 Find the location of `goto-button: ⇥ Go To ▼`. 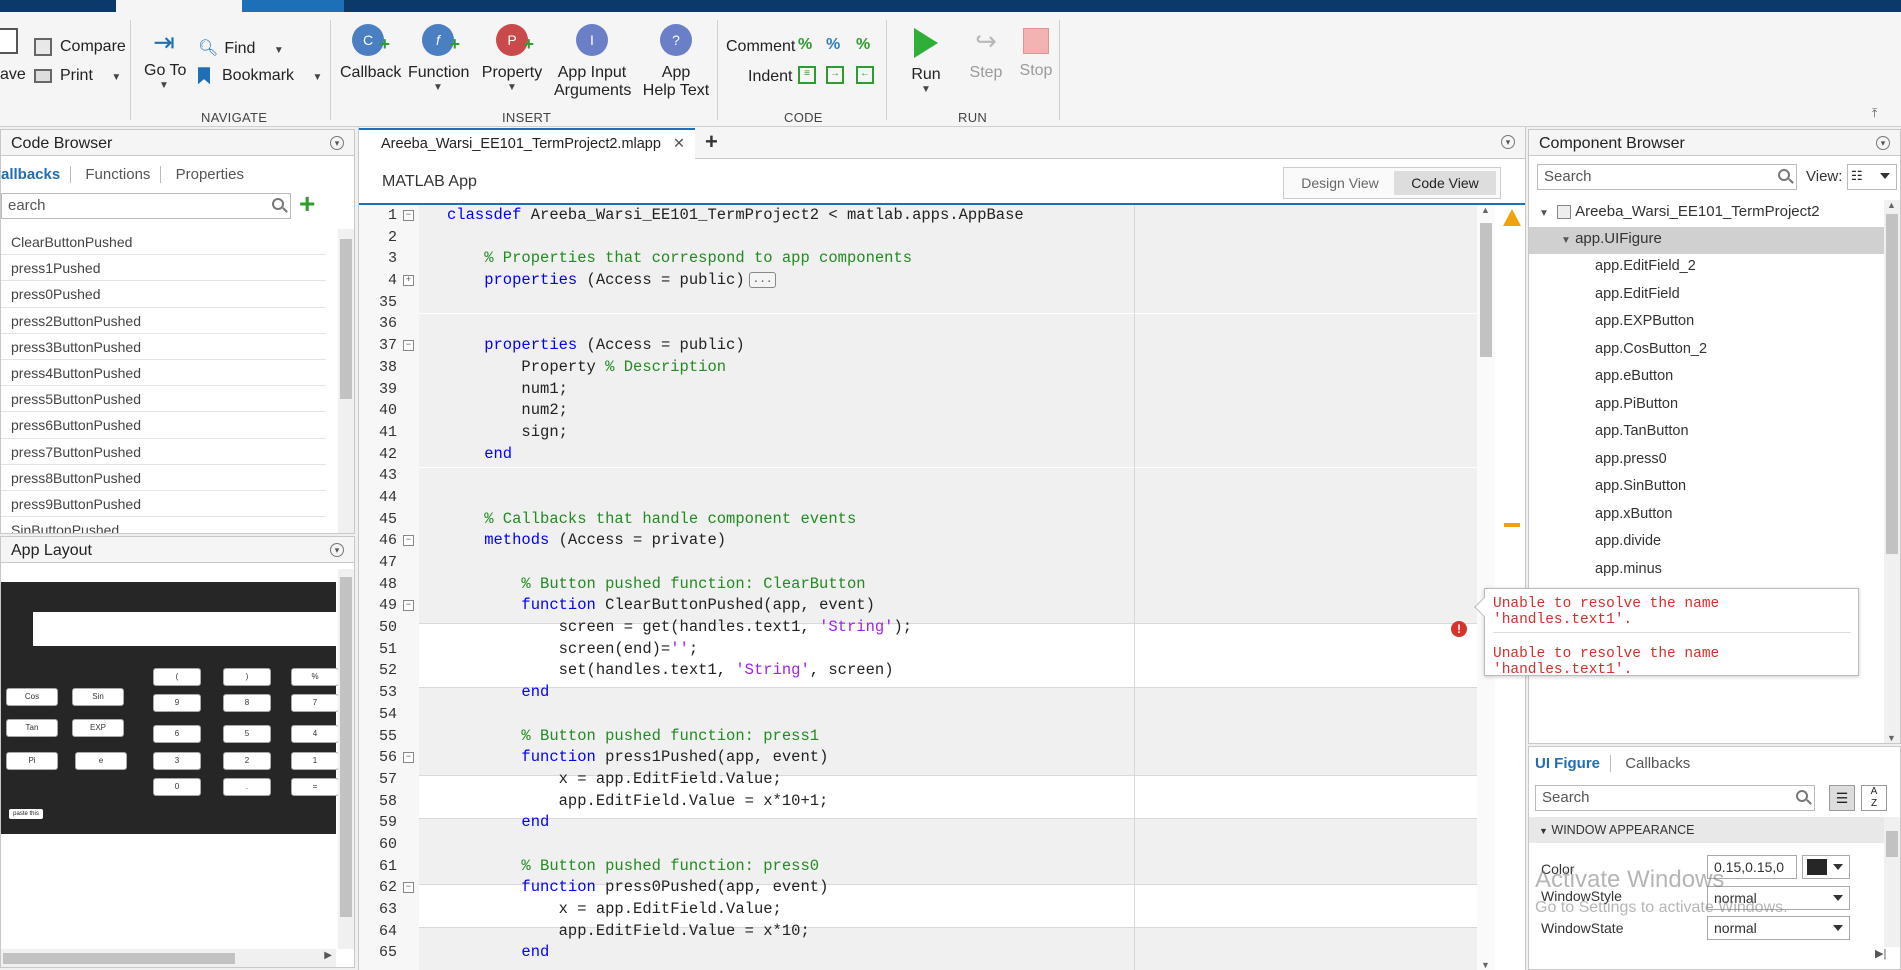

goto-button: ⇥ Go To ▼ is located at coordinates (165, 59).